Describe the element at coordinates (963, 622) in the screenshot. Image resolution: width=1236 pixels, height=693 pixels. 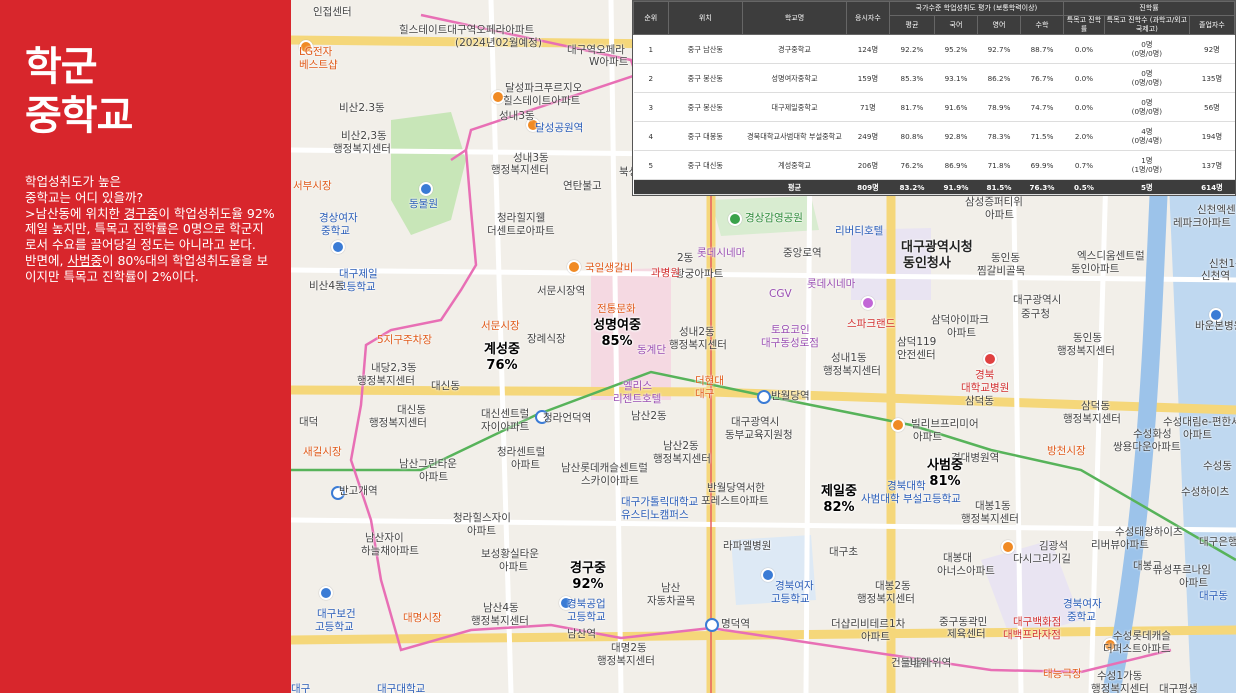
I see `map-label: 중구동곽민` at that location.